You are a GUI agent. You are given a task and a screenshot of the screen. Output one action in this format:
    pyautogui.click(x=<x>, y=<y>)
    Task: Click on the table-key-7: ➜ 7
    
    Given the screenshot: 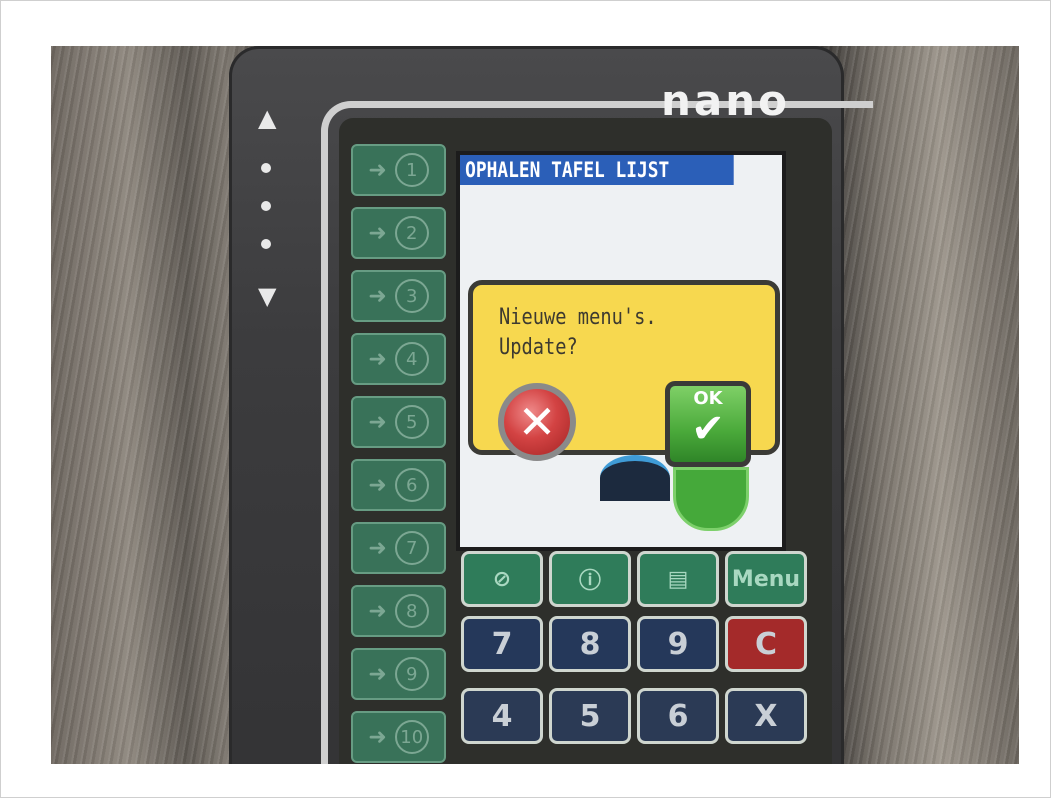 What is the action you would take?
    pyautogui.click(x=398, y=548)
    